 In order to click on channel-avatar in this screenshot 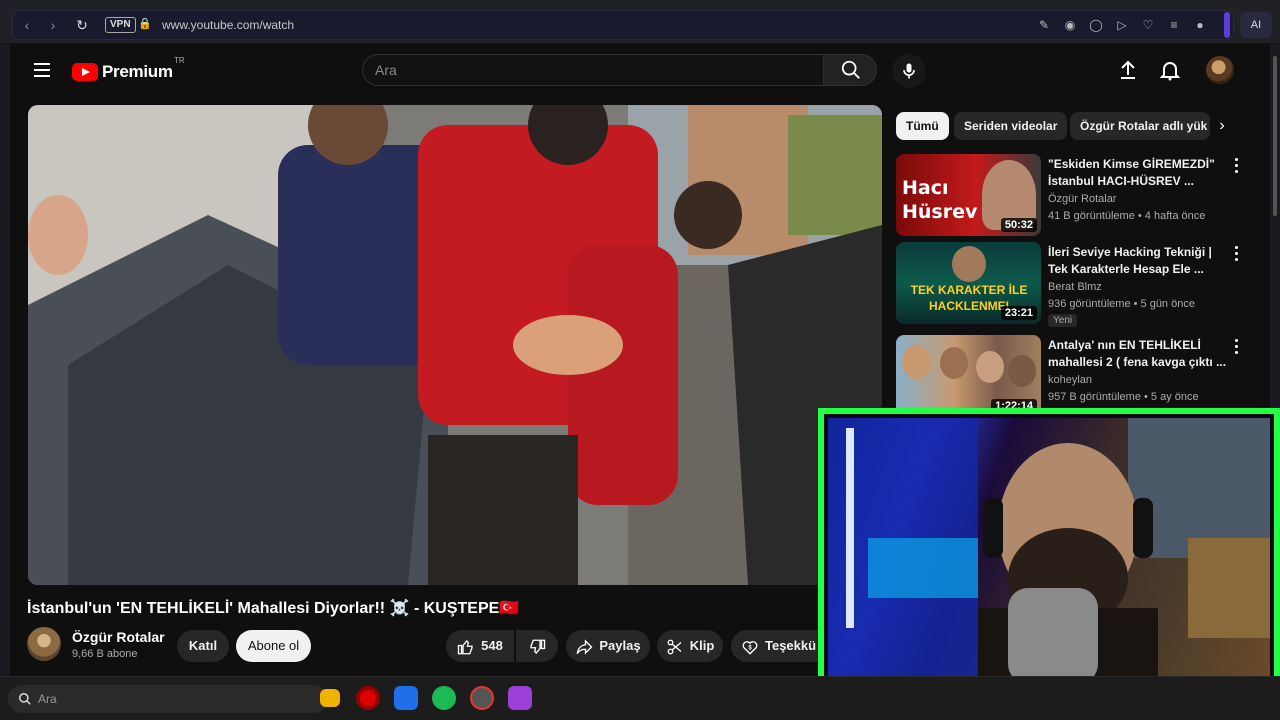, I will do `click(44, 644)`.